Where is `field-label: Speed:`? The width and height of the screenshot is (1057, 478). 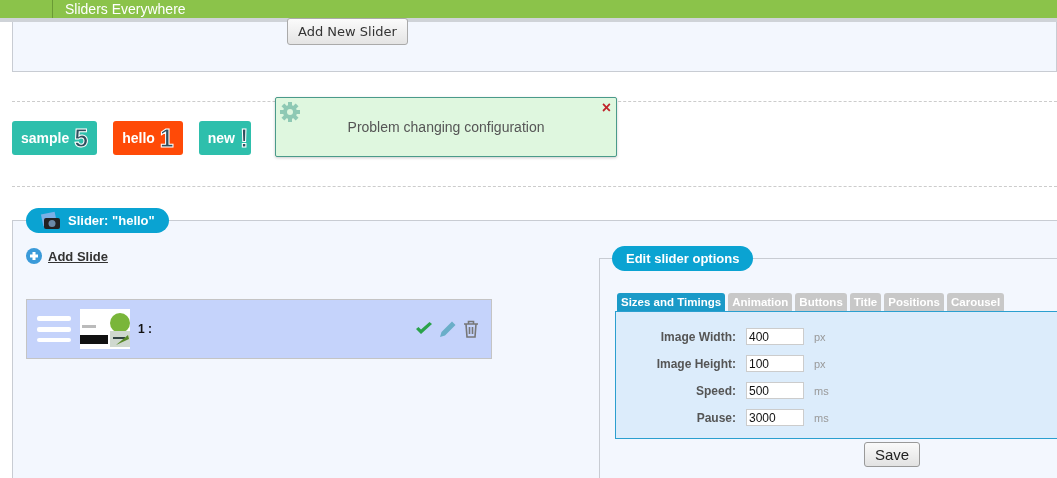
field-label: Speed: is located at coordinates (715, 390).